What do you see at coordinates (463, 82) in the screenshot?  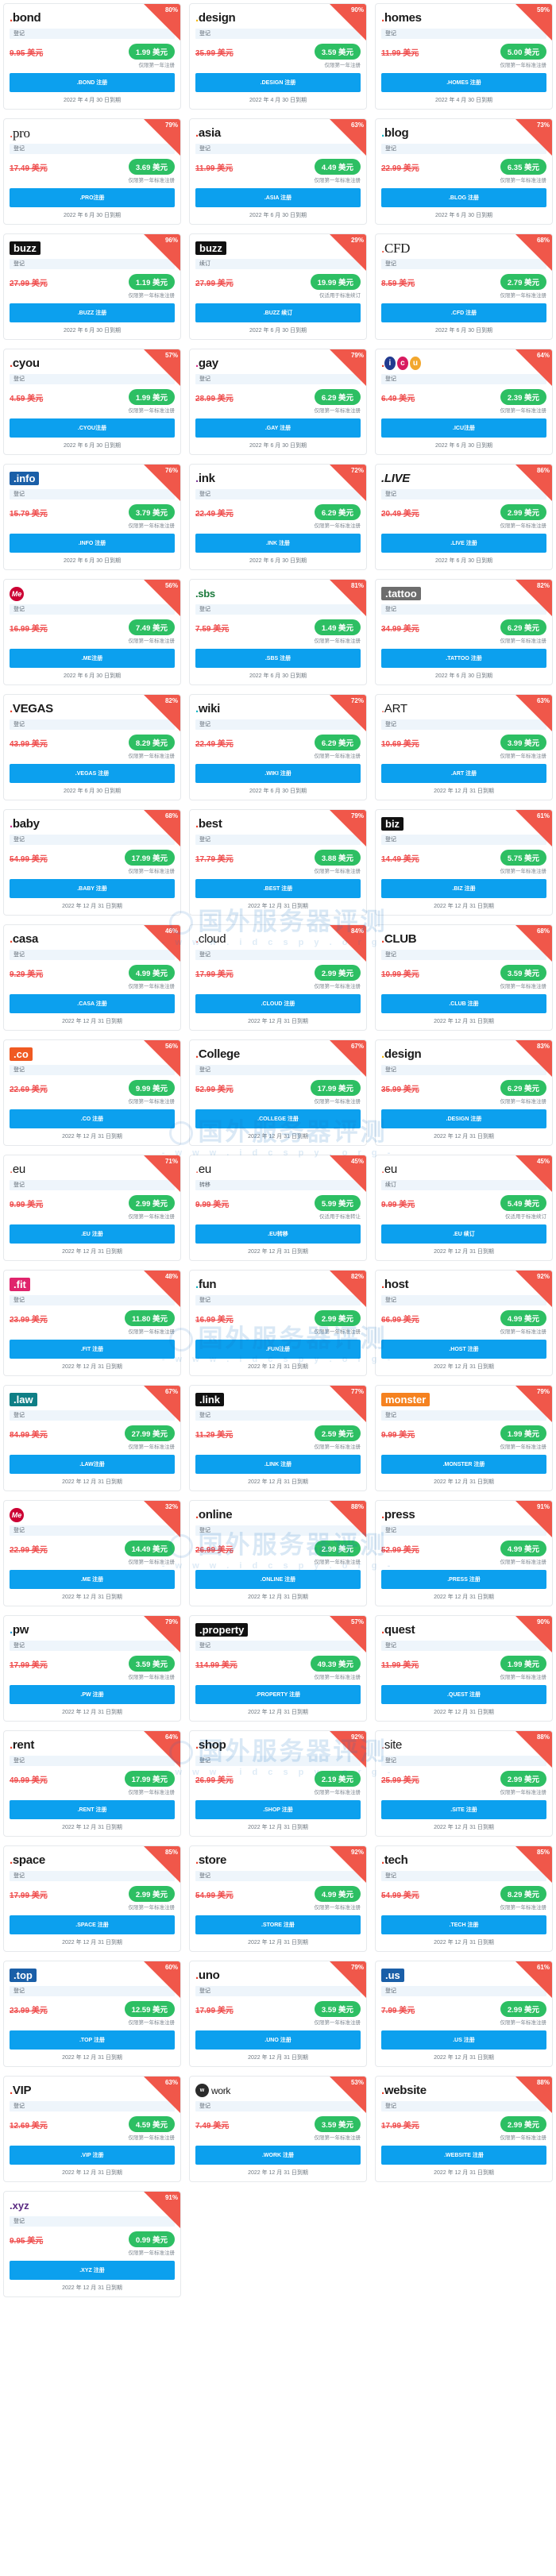 I see `register-button: .HOMES 注册` at bounding box center [463, 82].